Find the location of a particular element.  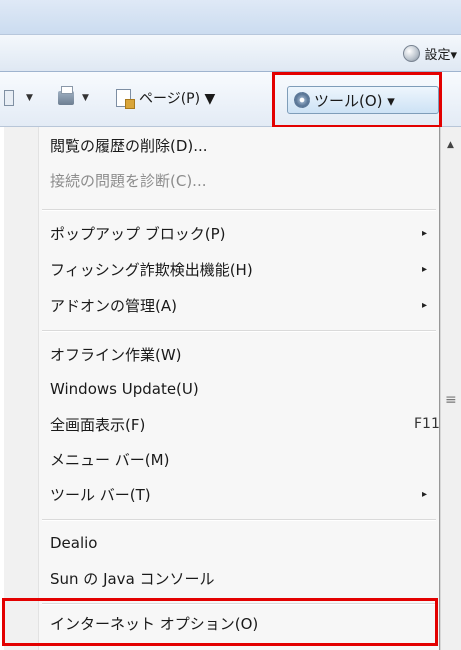

menu-item-java-console: Sun の Java コンソール is located at coordinates (238, 578).